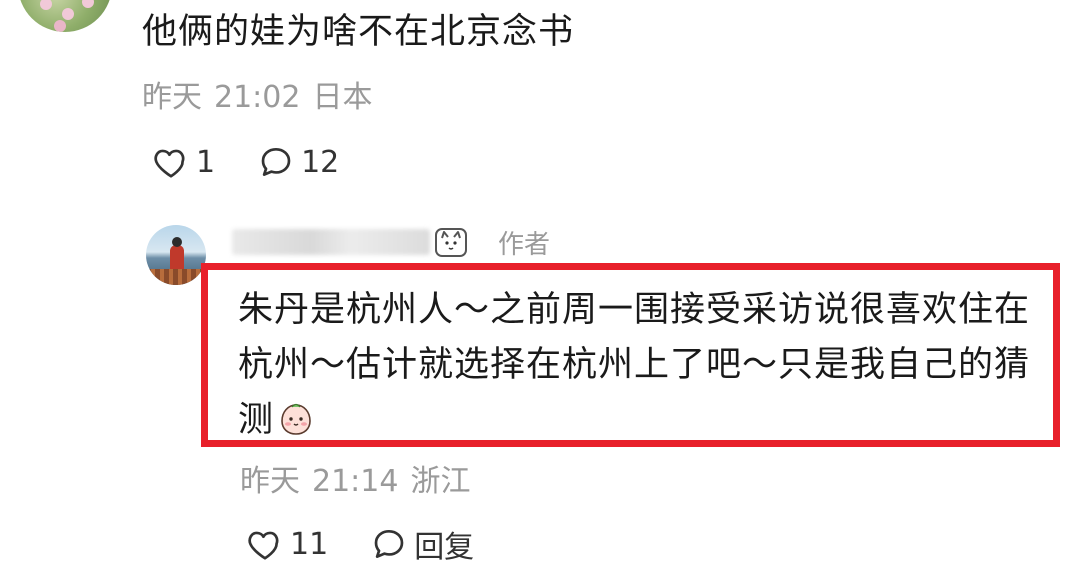  Describe the element at coordinates (172, 97) in the screenshot. I see `comment-date: 昨天` at that location.